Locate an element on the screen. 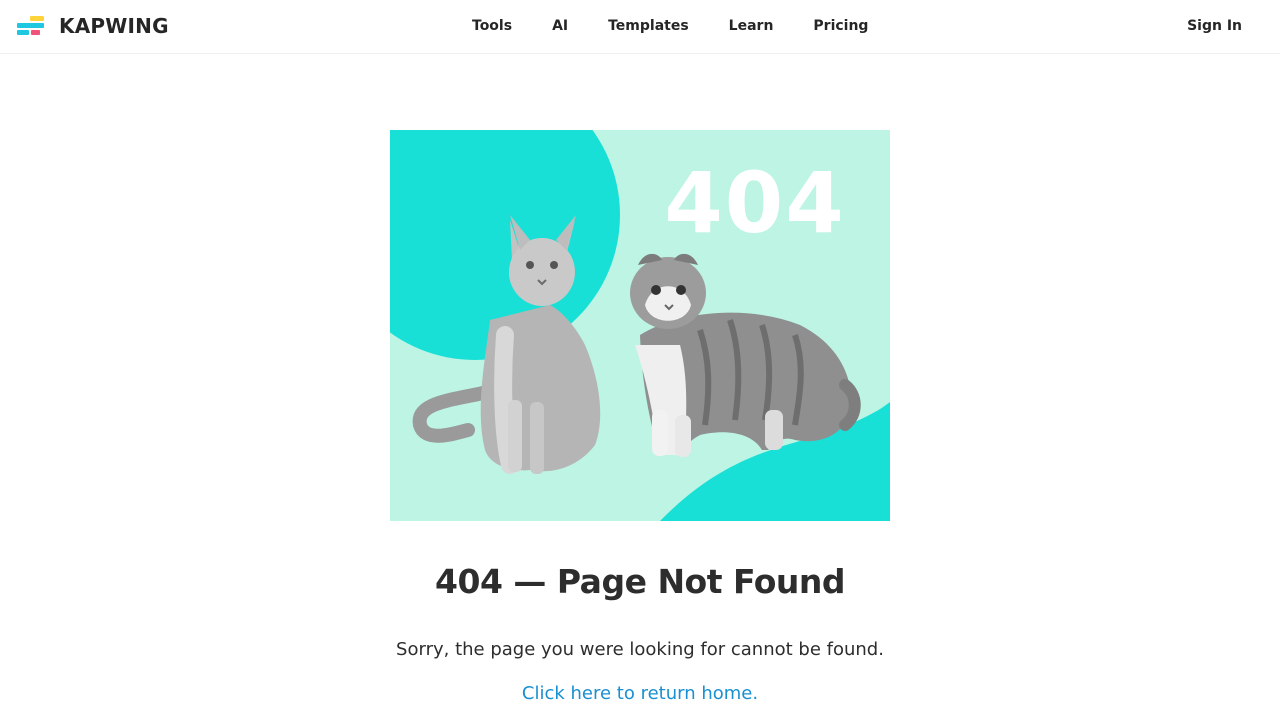 Image resolution: width=1280 pixels, height=720 pixels. kapwing-logo: KAPWING is located at coordinates (93, 26).